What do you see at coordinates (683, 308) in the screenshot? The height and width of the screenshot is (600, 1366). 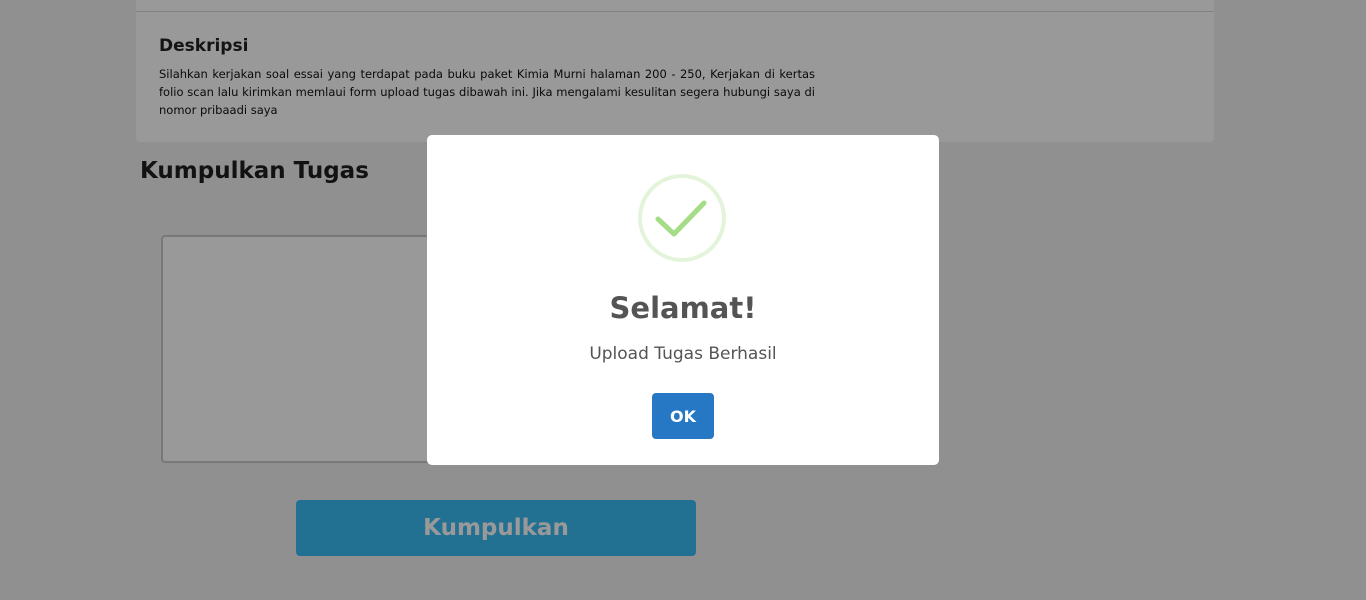 I see `modal-title: Selamat!` at bounding box center [683, 308].